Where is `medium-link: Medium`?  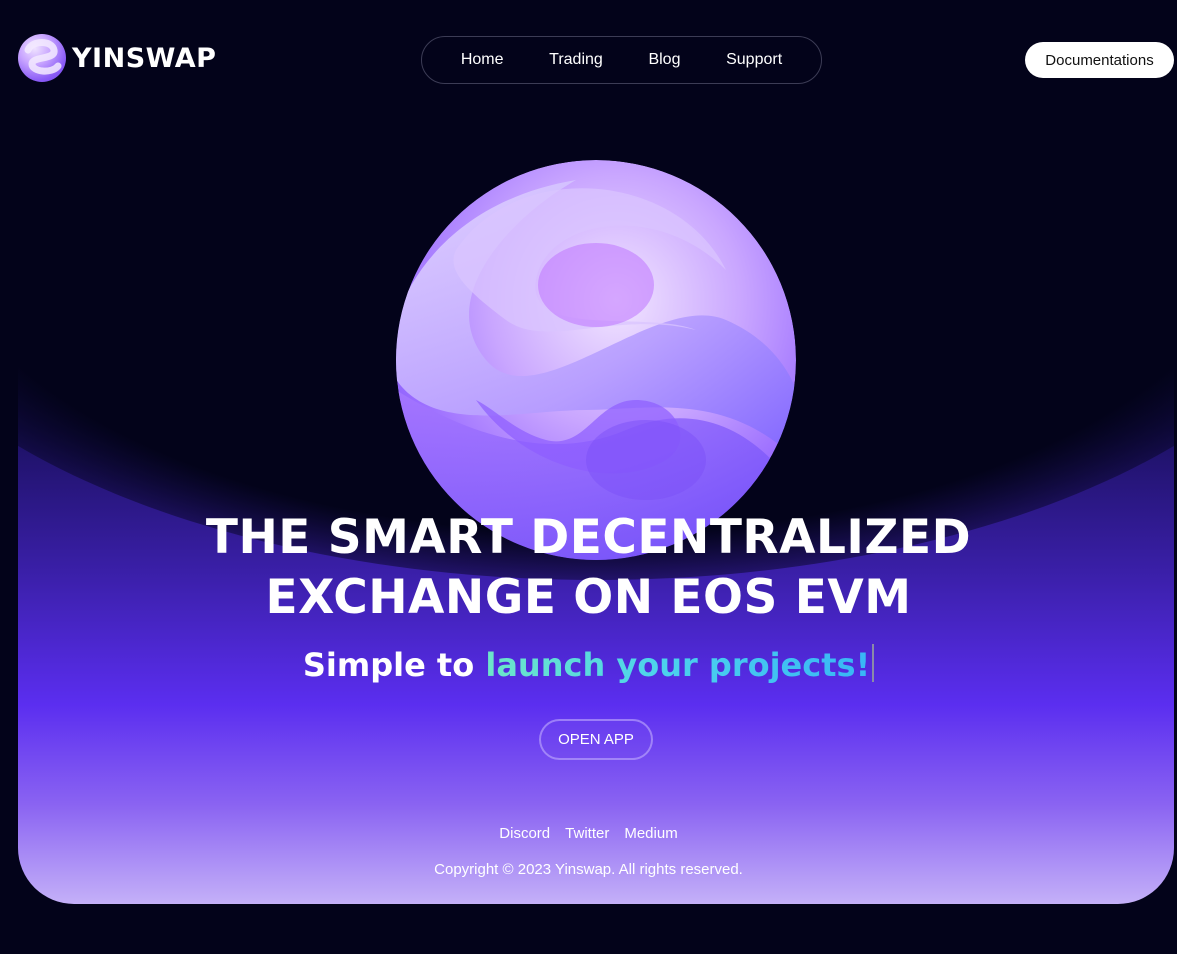
medium-link: Medium is located at coordinates (650, 833).